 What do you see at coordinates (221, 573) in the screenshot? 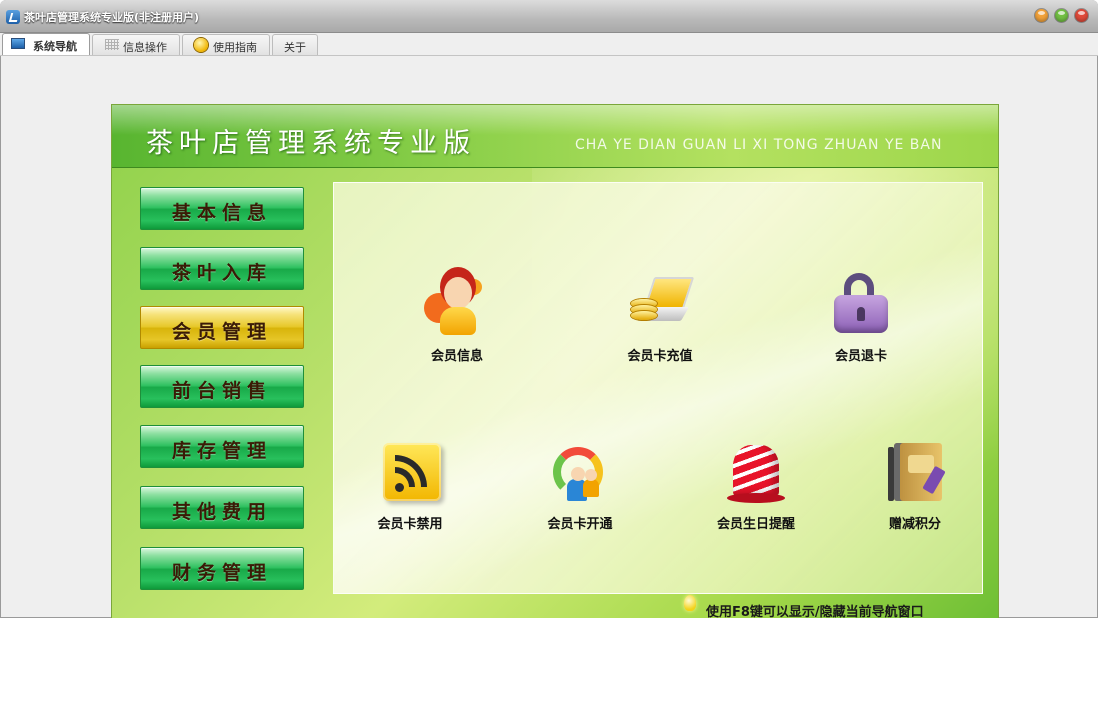
I see `sidebar-item-label: 财务管理` at bounding box center [221, 573].